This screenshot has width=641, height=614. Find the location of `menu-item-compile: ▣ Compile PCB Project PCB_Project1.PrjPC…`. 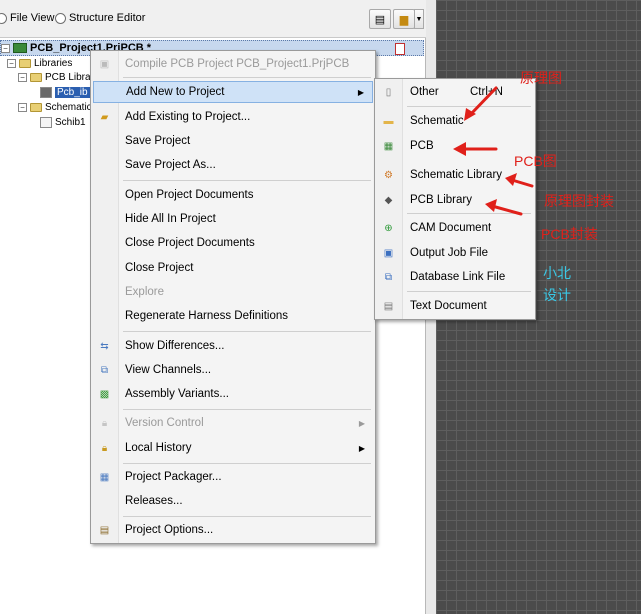

menu-item-compile: ▣ Compile PCB Project PCB_Project1.PrjPC… is located at coordinates (233, 64).